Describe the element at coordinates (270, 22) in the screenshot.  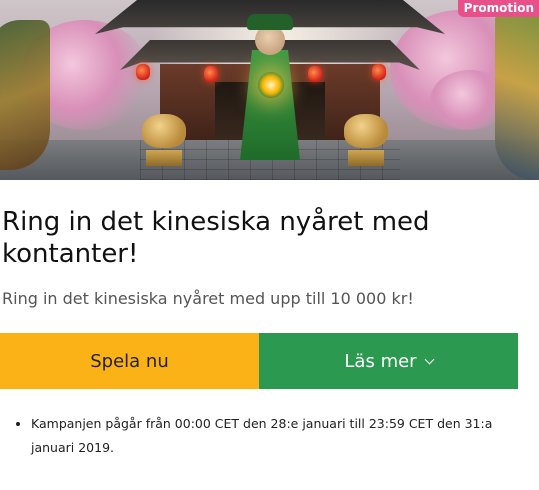
I see `mr-green-hat` at that location.